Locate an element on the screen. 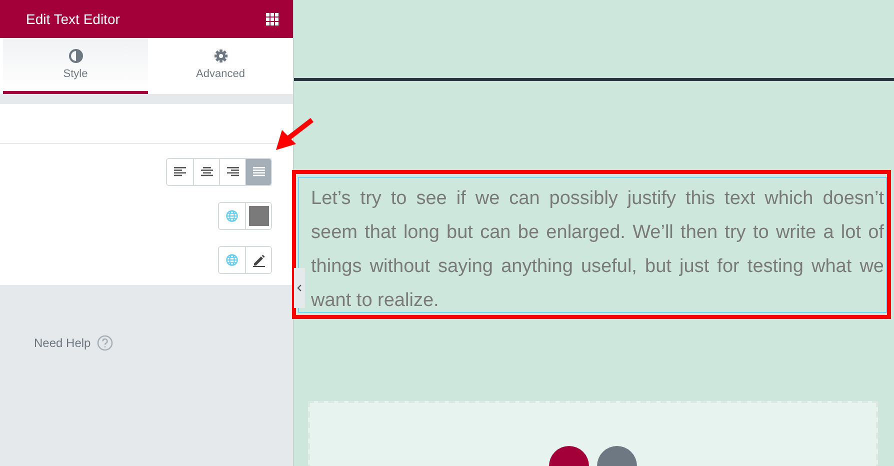 This screenshot has height=466, width=894. align-right-icon is located at coordinates (232, 172).